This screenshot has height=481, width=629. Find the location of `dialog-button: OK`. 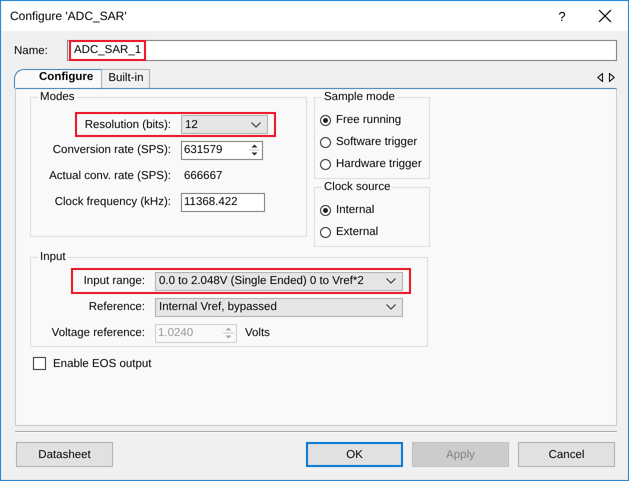

dialog-button: OK is located at coordinates (354, 454).